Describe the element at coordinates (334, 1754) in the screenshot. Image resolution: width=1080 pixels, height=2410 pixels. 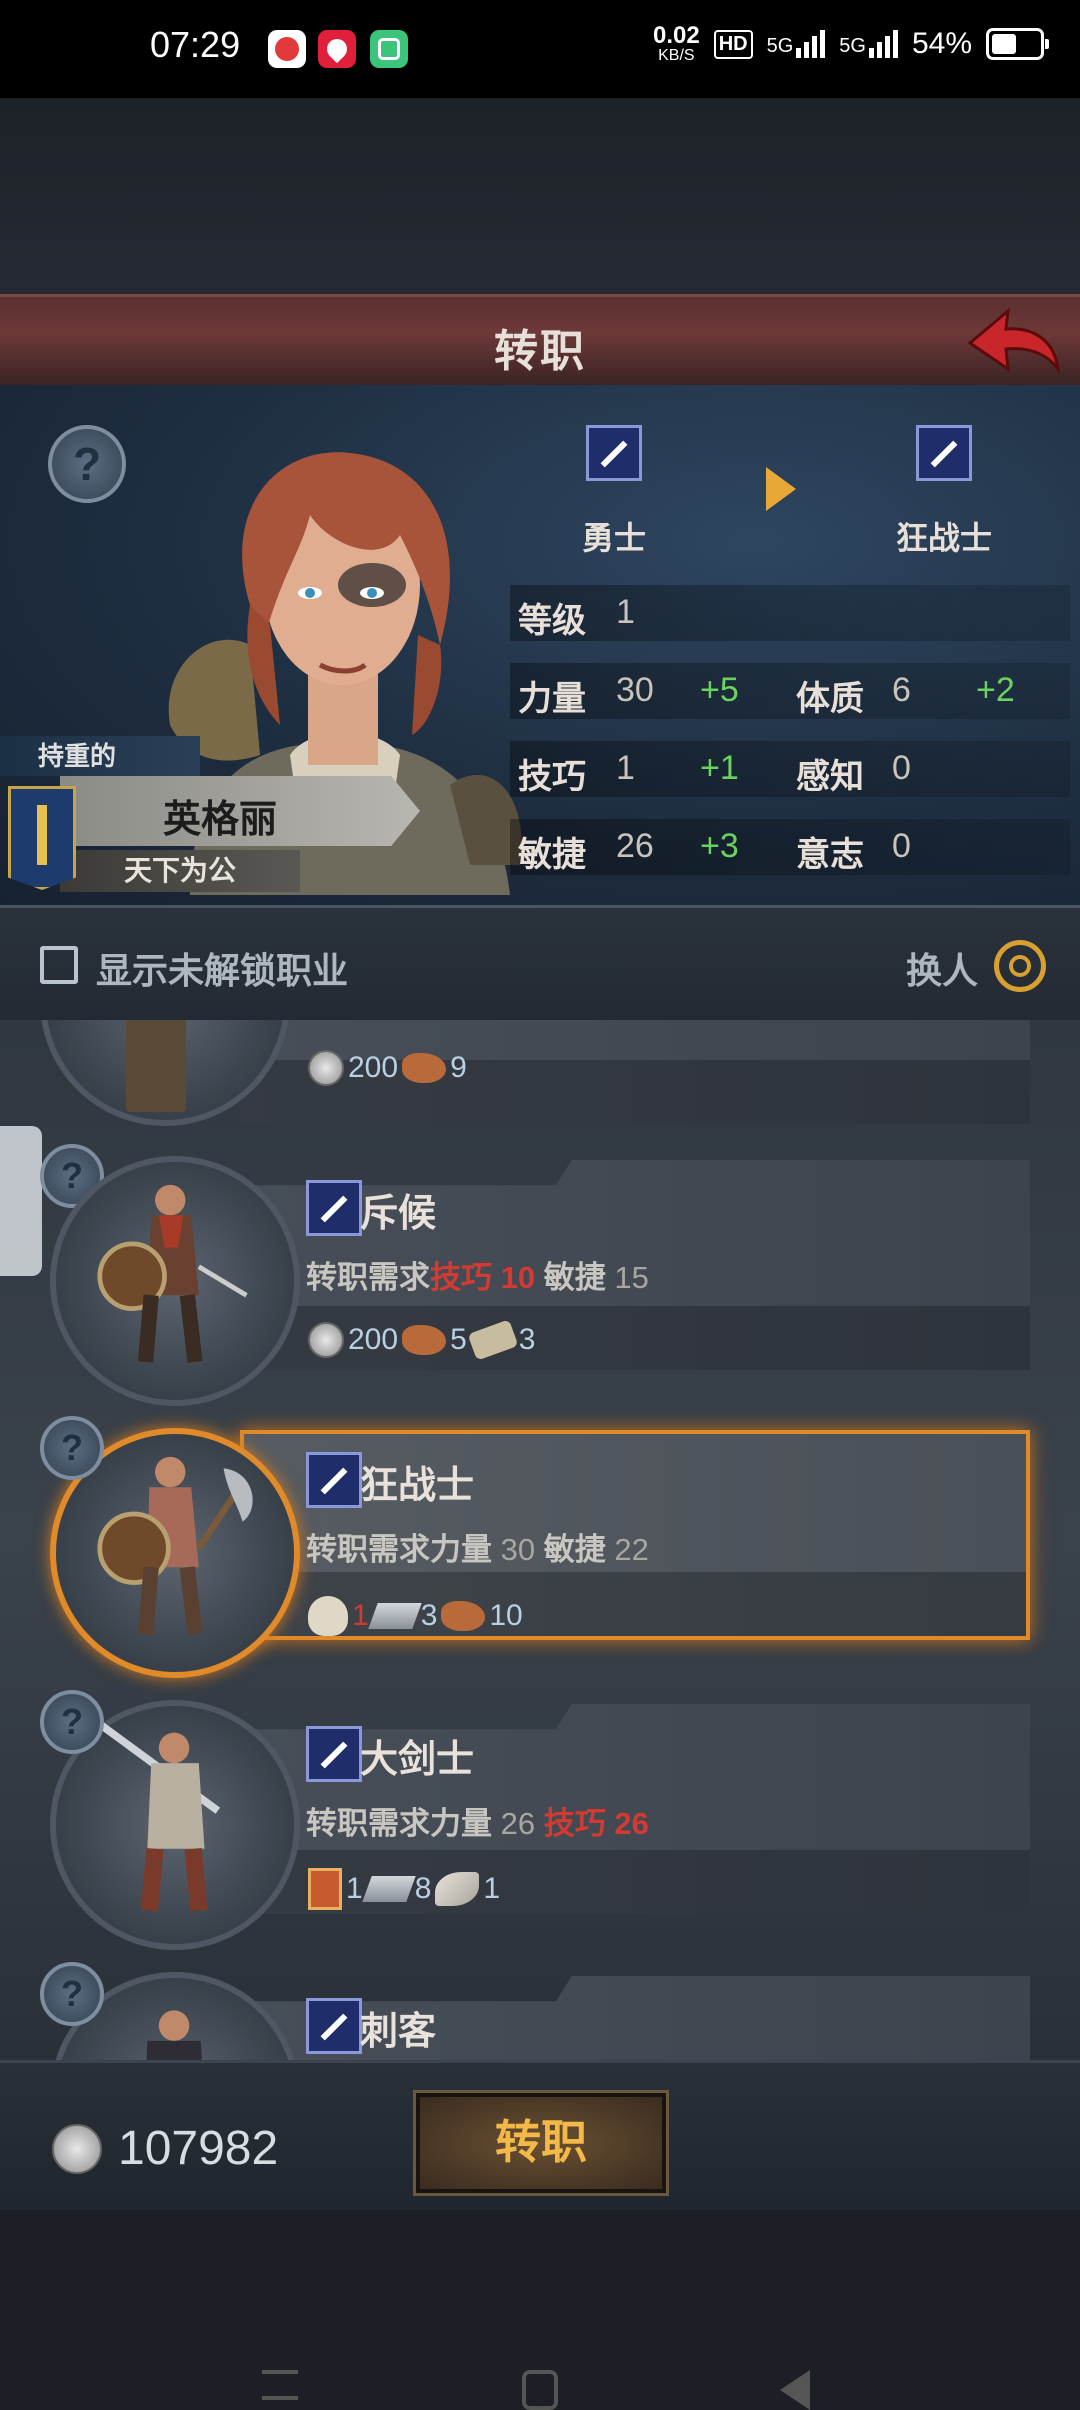
I see `sword-class-icon-greatsword` at that location.